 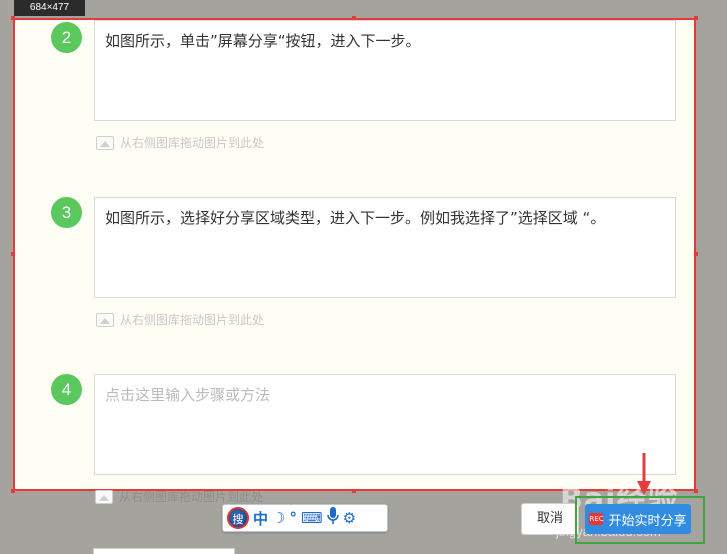 What do you see at coordinates (13, 254) in the screenshot?
I see `selection-handle-left` at bounding box center [13, 254].